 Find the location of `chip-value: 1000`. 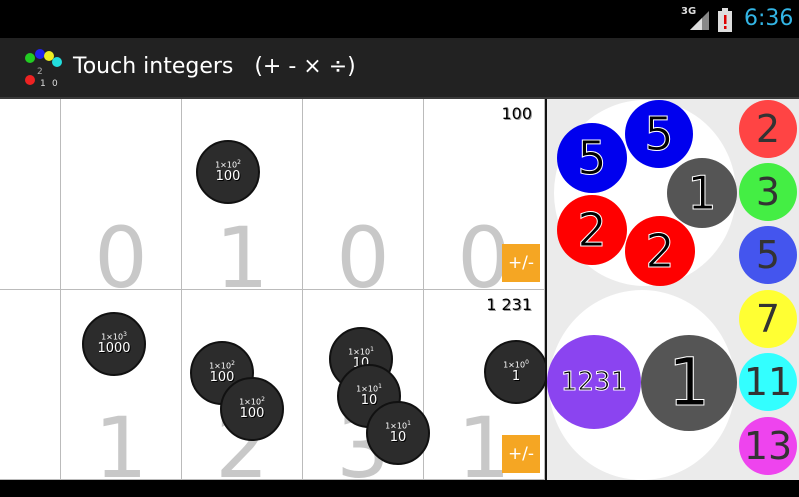

chip-value: 1000 is located at coordinates (114, 348).